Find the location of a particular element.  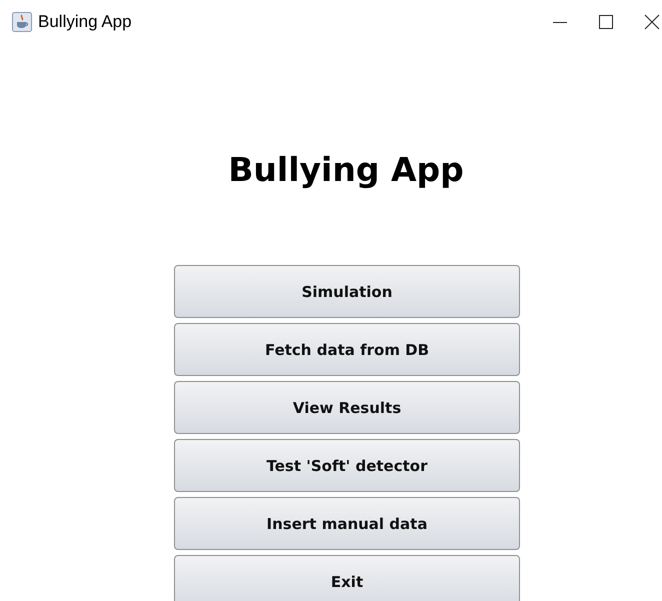

coffee-cup-icon is located at coordinates (22, 22).